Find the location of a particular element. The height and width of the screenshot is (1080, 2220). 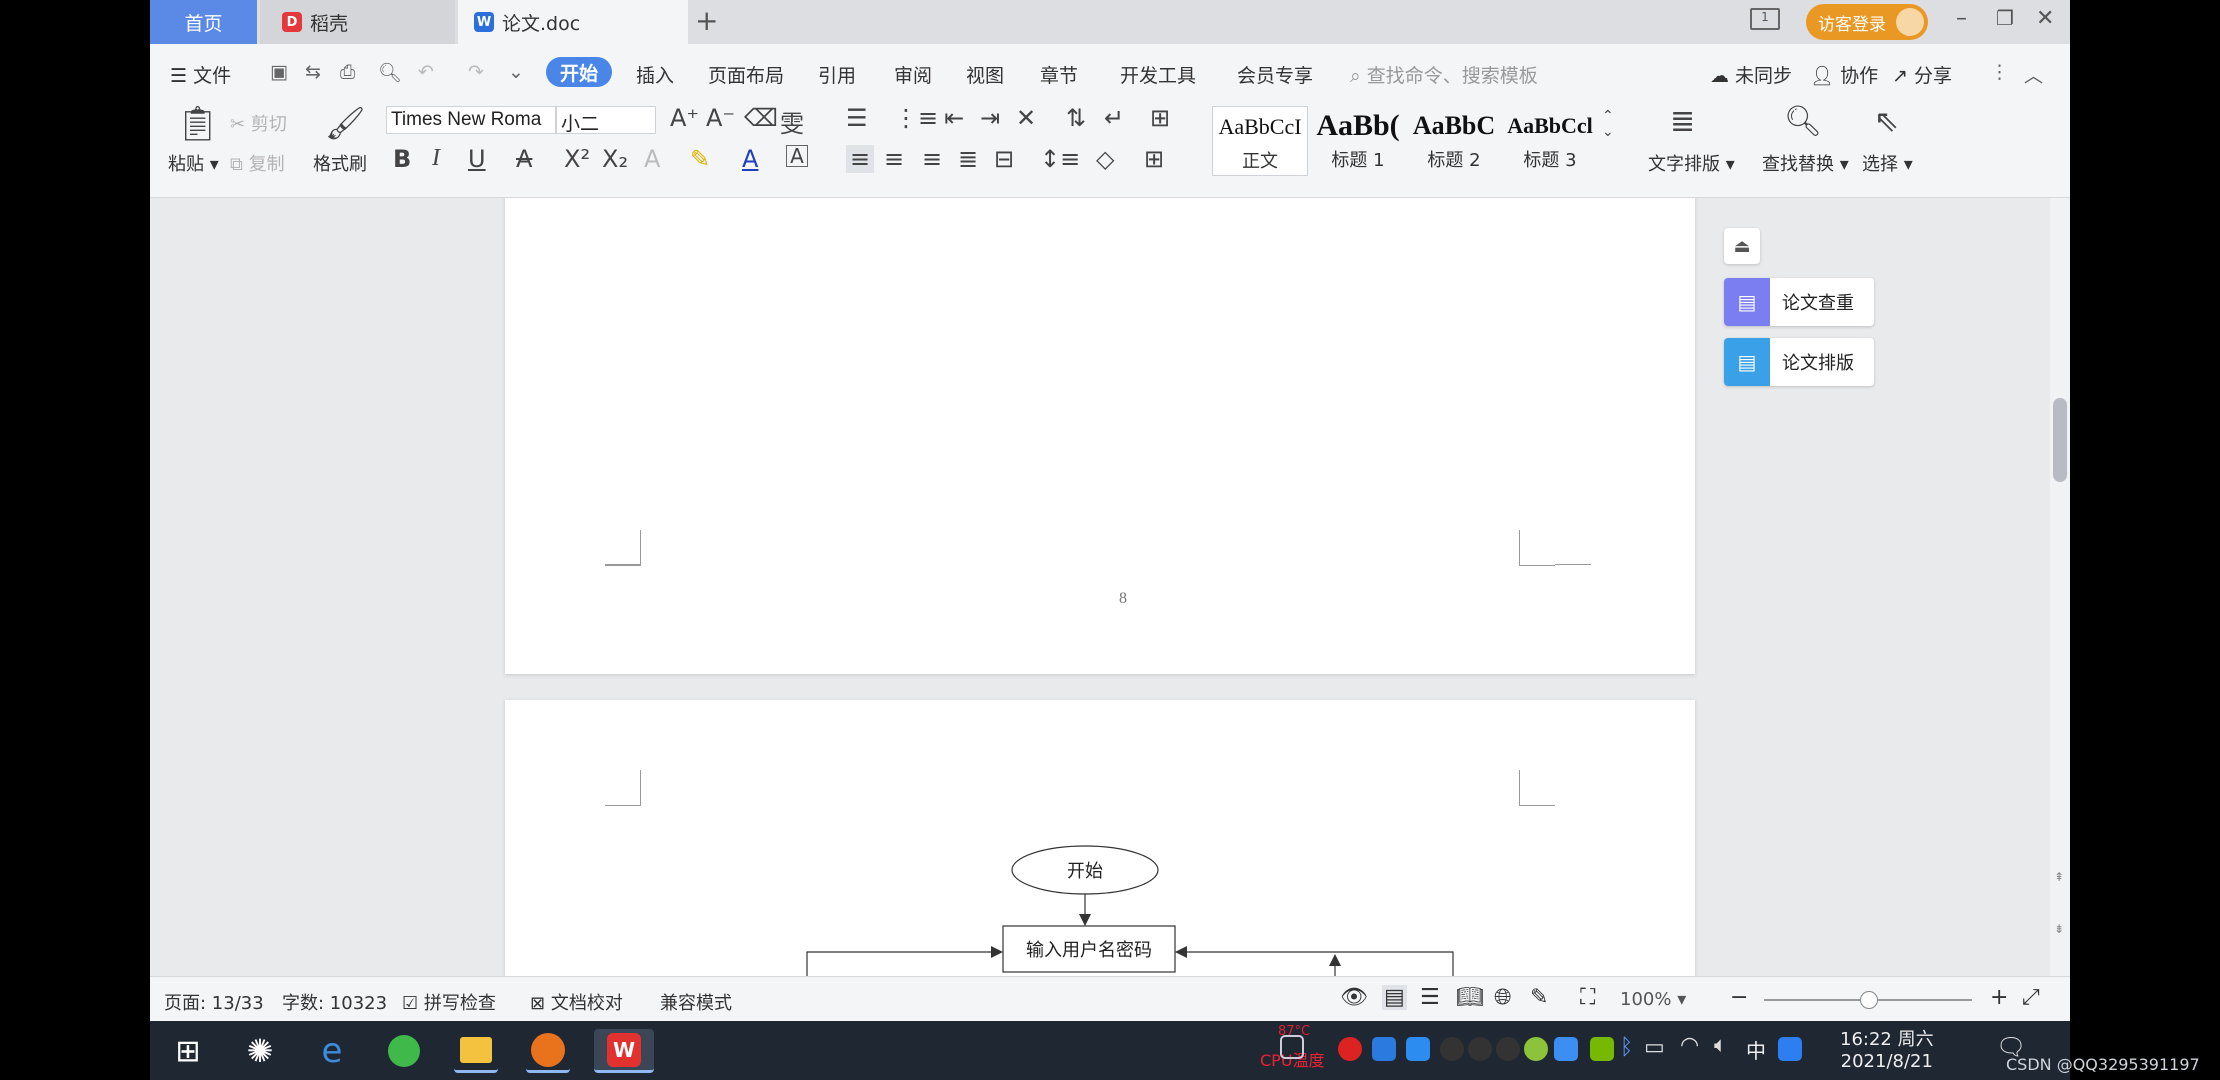

clear-format-icon: ⌫ is located at coordinates (761, 118).